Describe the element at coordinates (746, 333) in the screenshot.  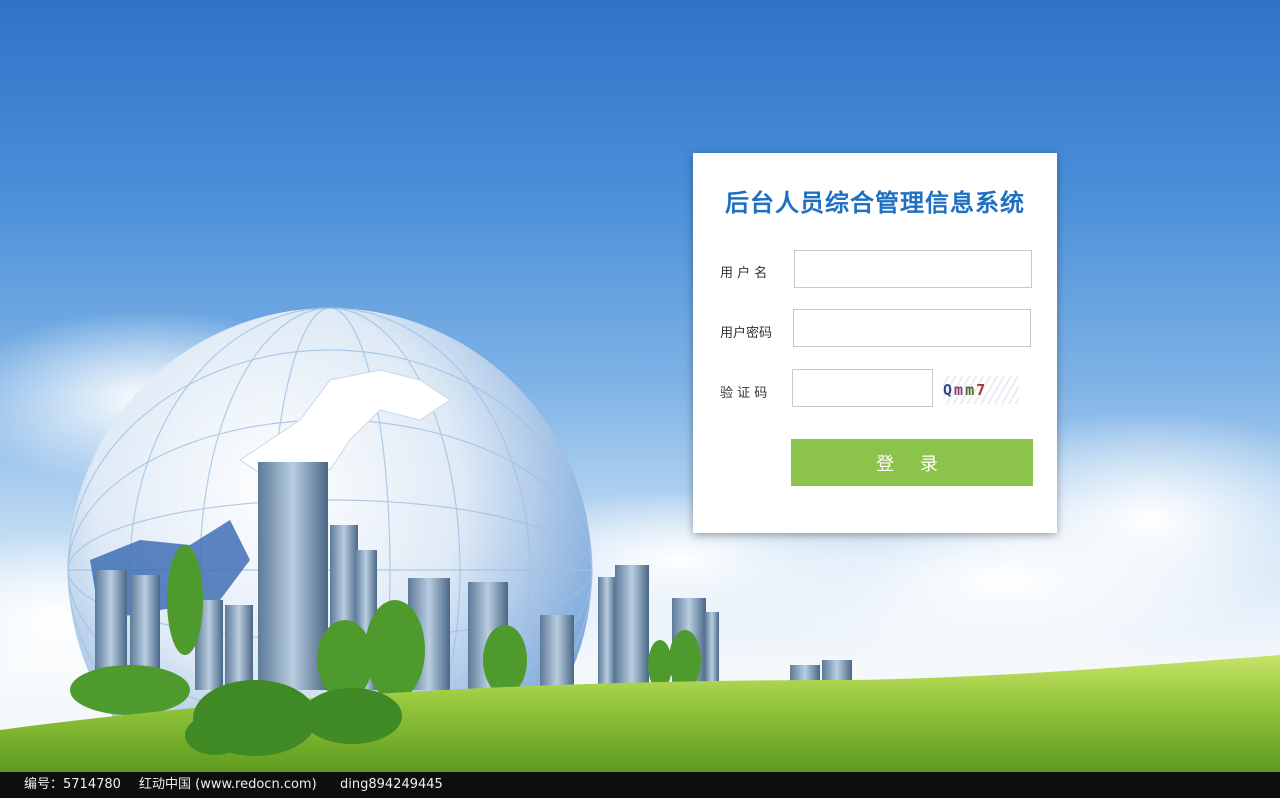
I see `password-label: 用户密码` at that location.